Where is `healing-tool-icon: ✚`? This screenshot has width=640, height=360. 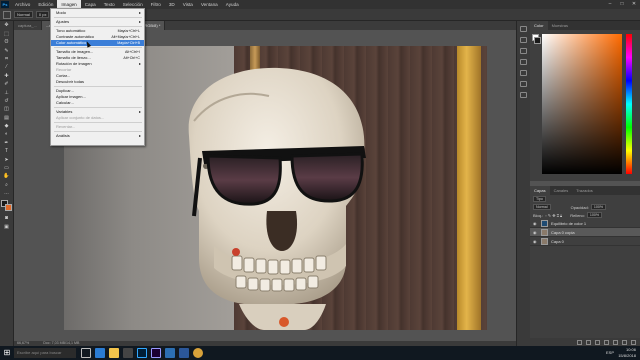
healing-tool-icon: ✚ is located at coordinates (7, 76).